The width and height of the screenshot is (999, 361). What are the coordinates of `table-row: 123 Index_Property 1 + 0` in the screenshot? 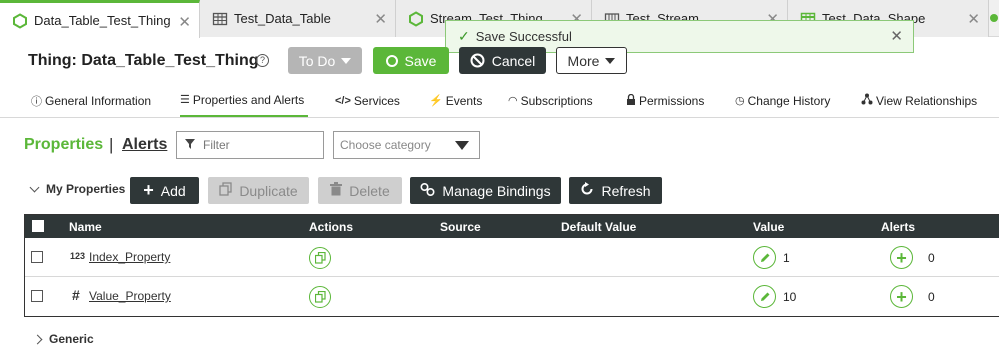 It's located at (512, 257).